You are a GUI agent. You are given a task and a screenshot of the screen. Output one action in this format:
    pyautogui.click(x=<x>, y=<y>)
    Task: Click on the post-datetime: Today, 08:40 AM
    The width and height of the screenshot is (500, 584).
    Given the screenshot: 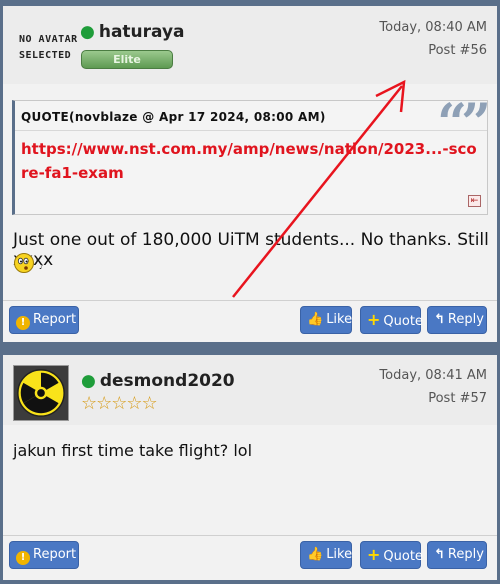 What is the action you would take?
    pyautogui.click(x=433, y=27)
    